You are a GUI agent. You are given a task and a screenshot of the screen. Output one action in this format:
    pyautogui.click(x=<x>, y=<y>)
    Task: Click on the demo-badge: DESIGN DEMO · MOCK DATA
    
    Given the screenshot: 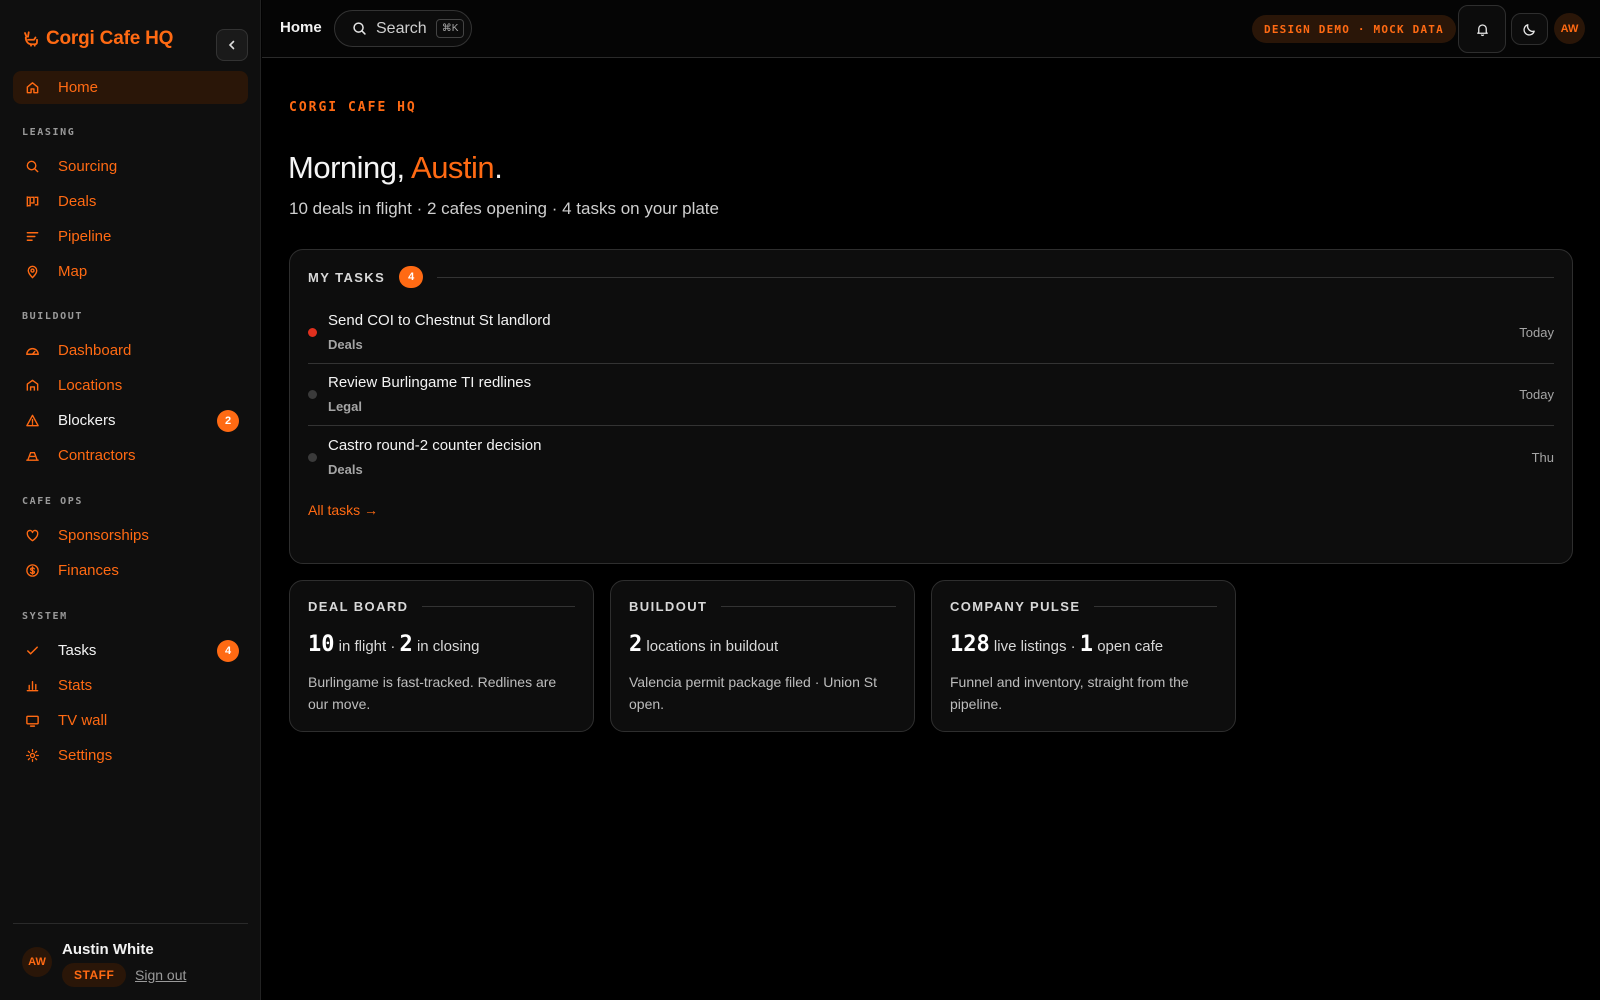 What is the action you would take?
    pyautogui.click(x=1354, y=29)
    